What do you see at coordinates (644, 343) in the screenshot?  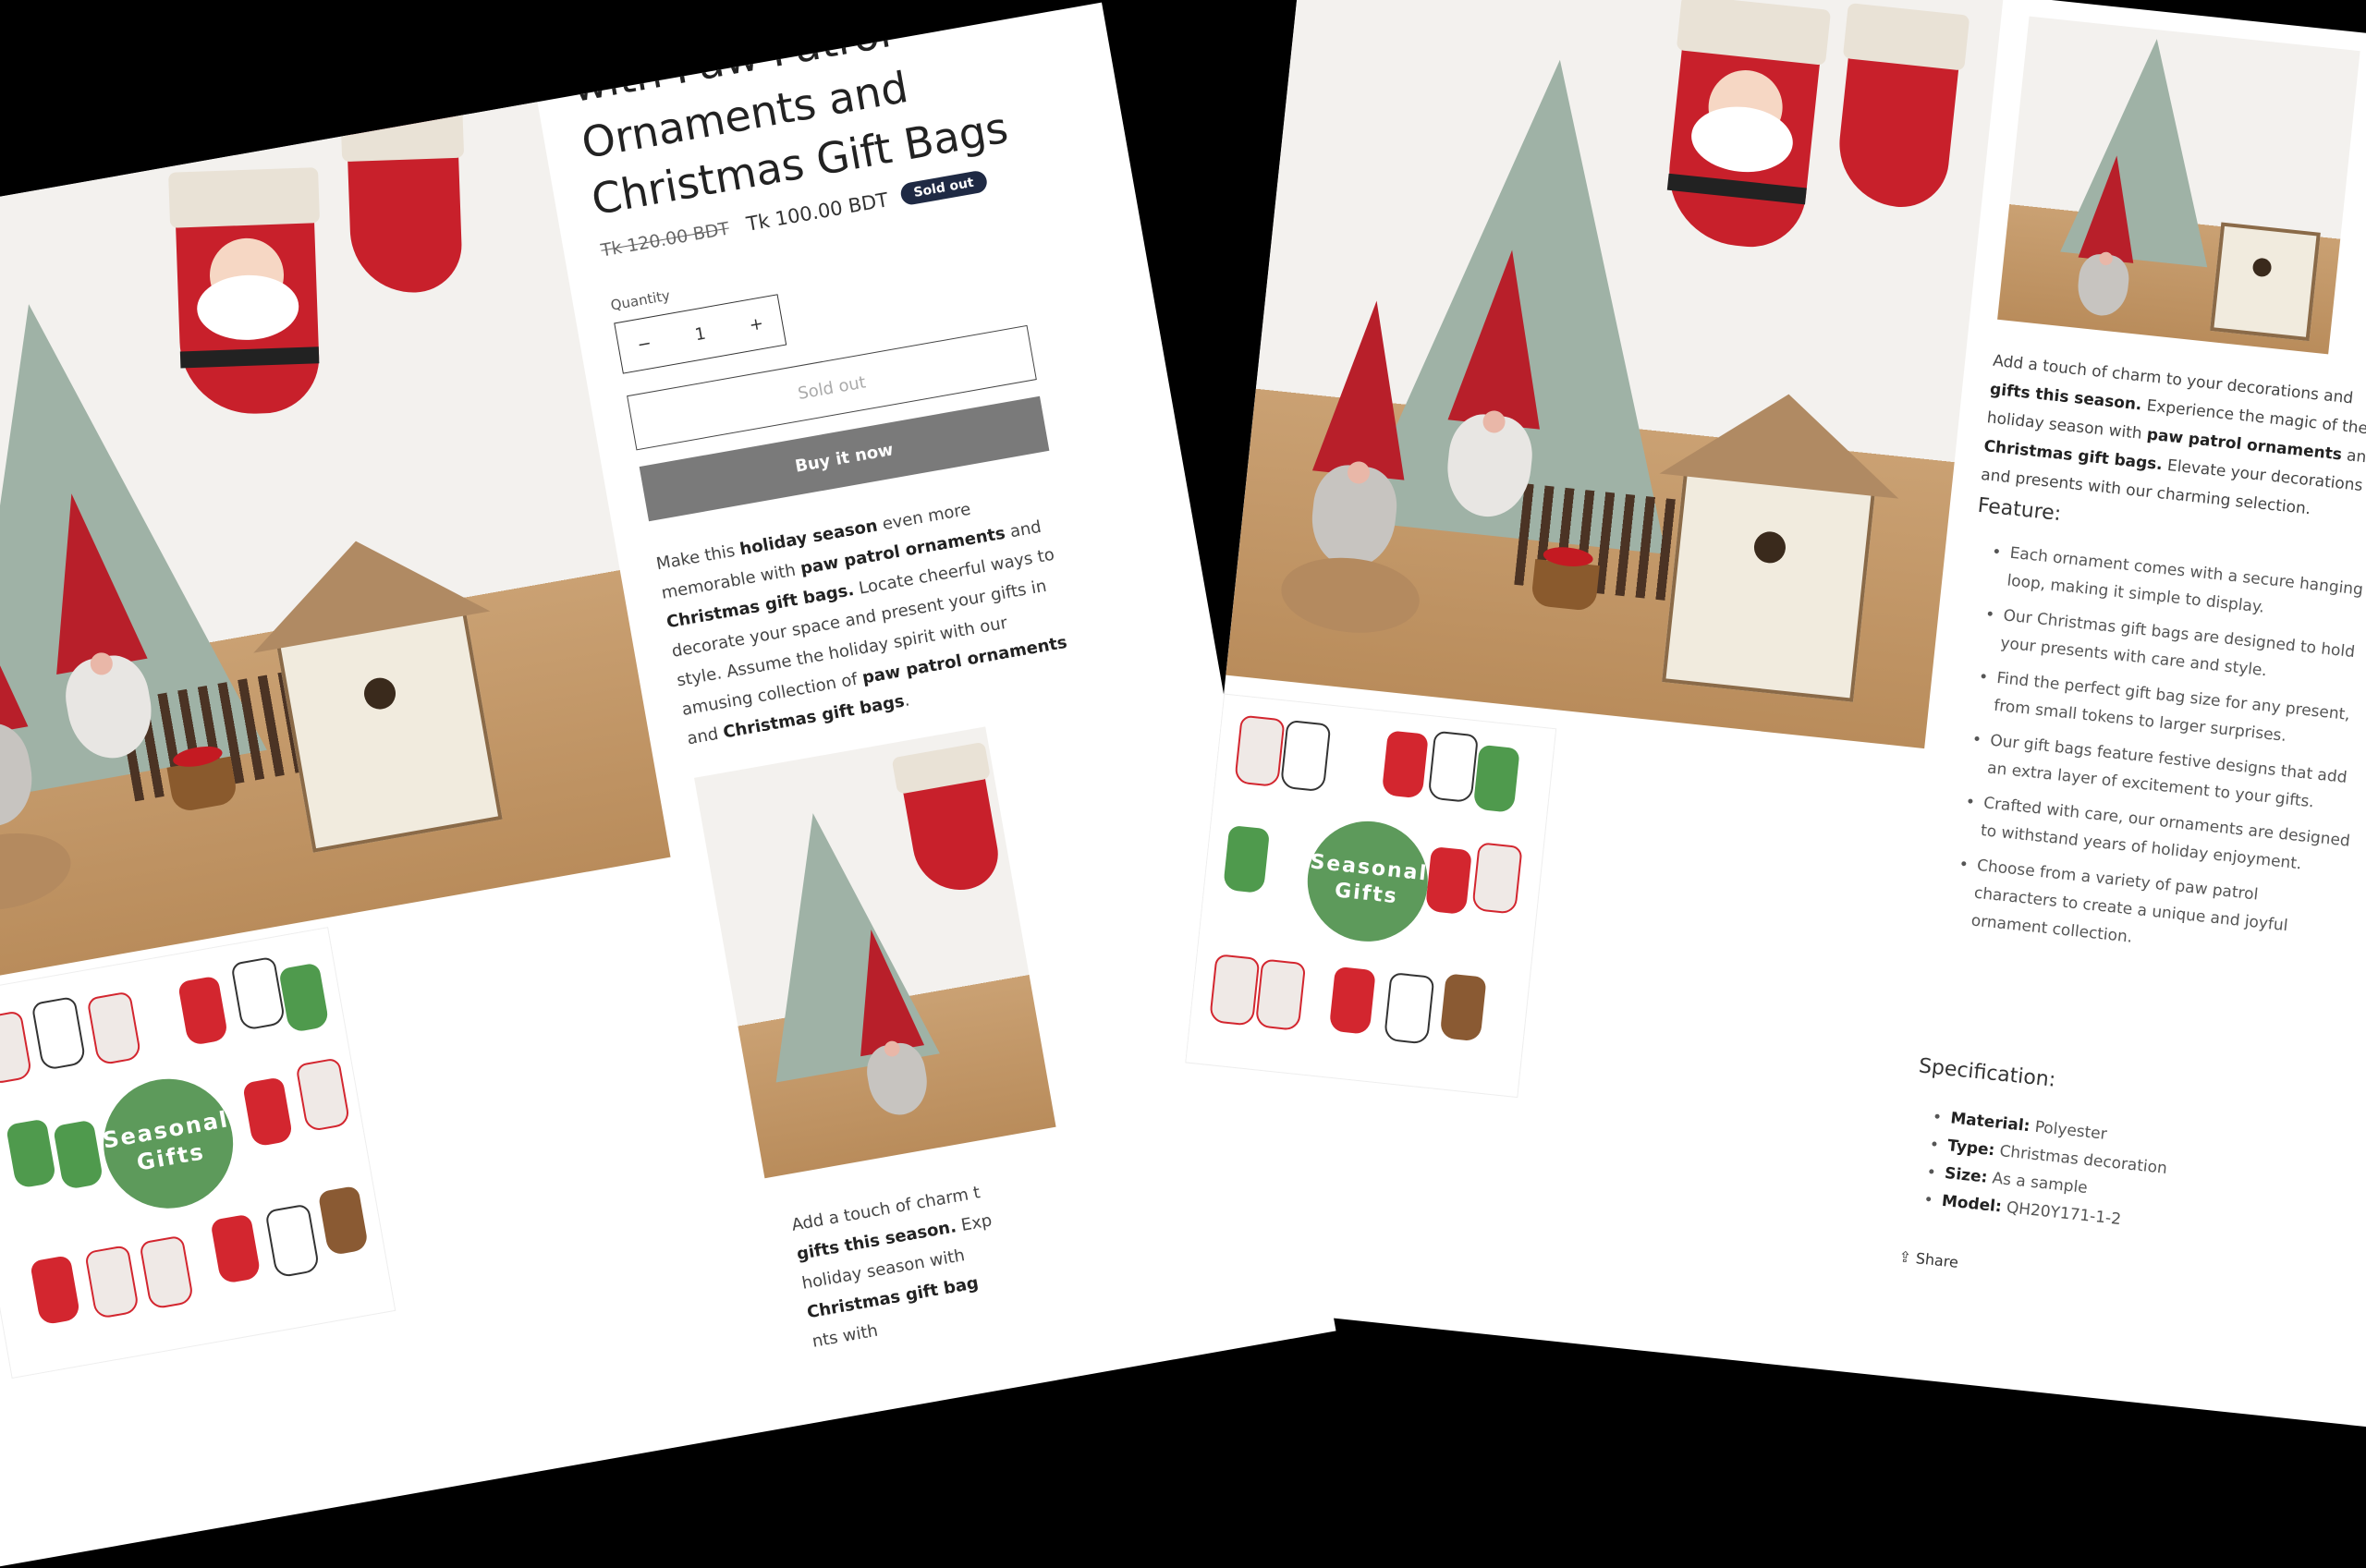 I see `quantity-minus-button: −` at bounding box center [644, 343].